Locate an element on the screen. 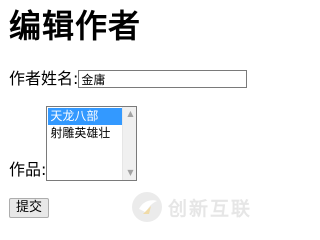  watermark: 创新互联 is located at coordinates (191, 207).